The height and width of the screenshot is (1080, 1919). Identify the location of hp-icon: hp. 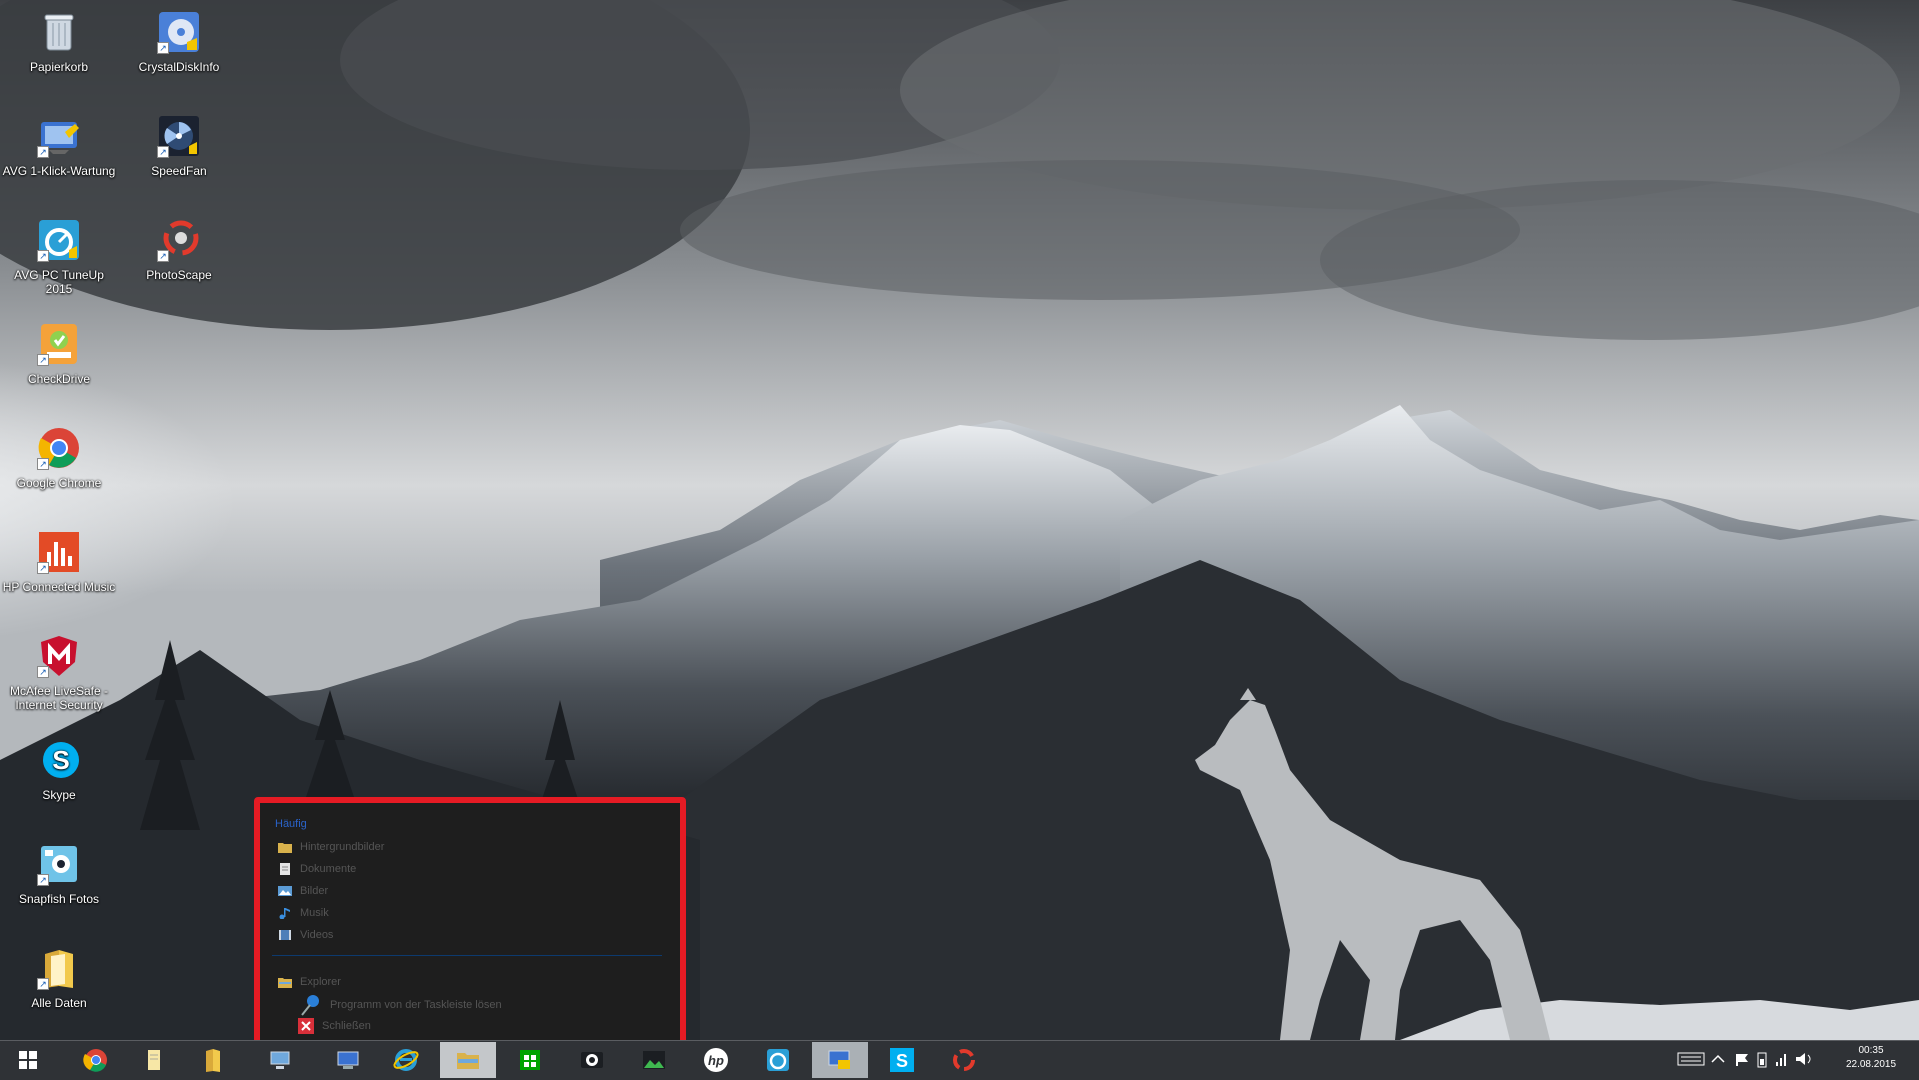
(716, 1060).